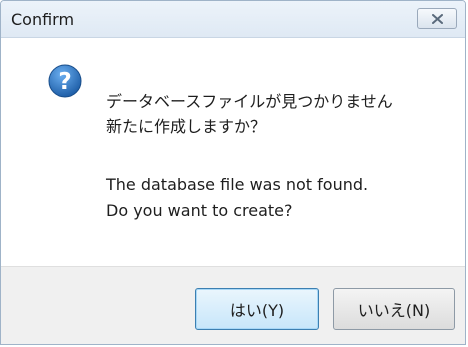 The image size is (468, 347). What do you see at coordinates (199, 210) in the screenshot?
I see `message-en-line2: Do you want to create?` at bounding box center [199, 210].